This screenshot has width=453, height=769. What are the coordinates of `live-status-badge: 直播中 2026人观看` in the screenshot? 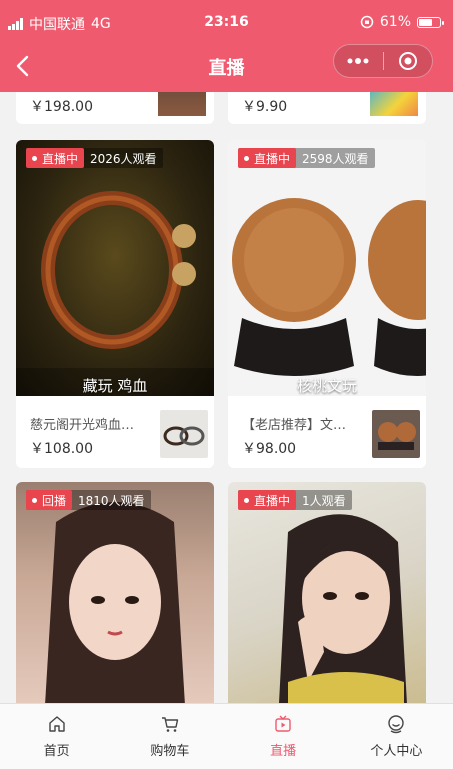 It's located at (94, 158).